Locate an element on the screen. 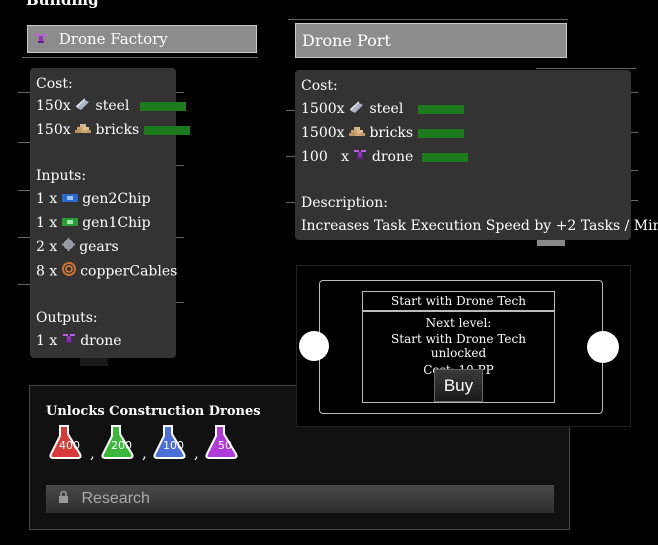 This screenshot has height=545, width=658. input-row-gen2chip: 1 x gen2Chip is located at coordinates (93, 199).